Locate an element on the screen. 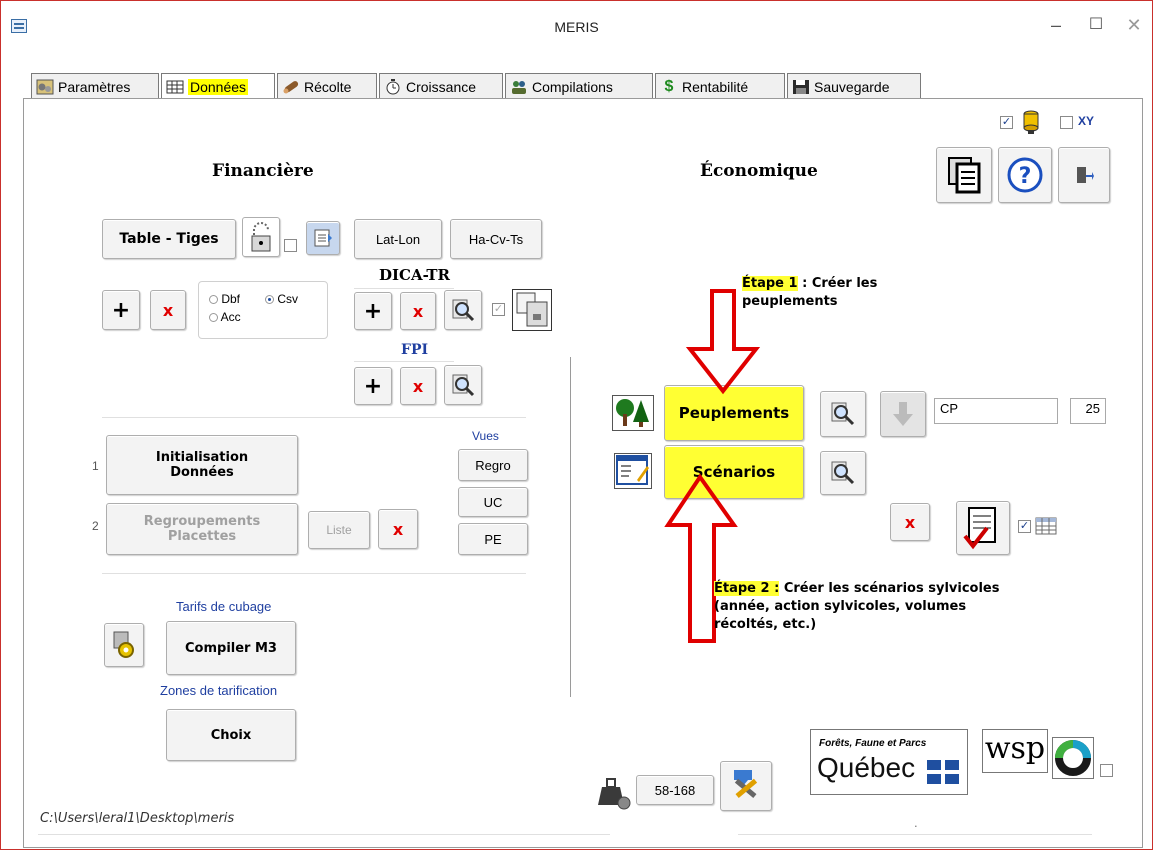 The width and height of the screenshot is (1153, 850). ha-cv-ts-button: Ha-Cv-Ts is located at coordinates (496, 239).